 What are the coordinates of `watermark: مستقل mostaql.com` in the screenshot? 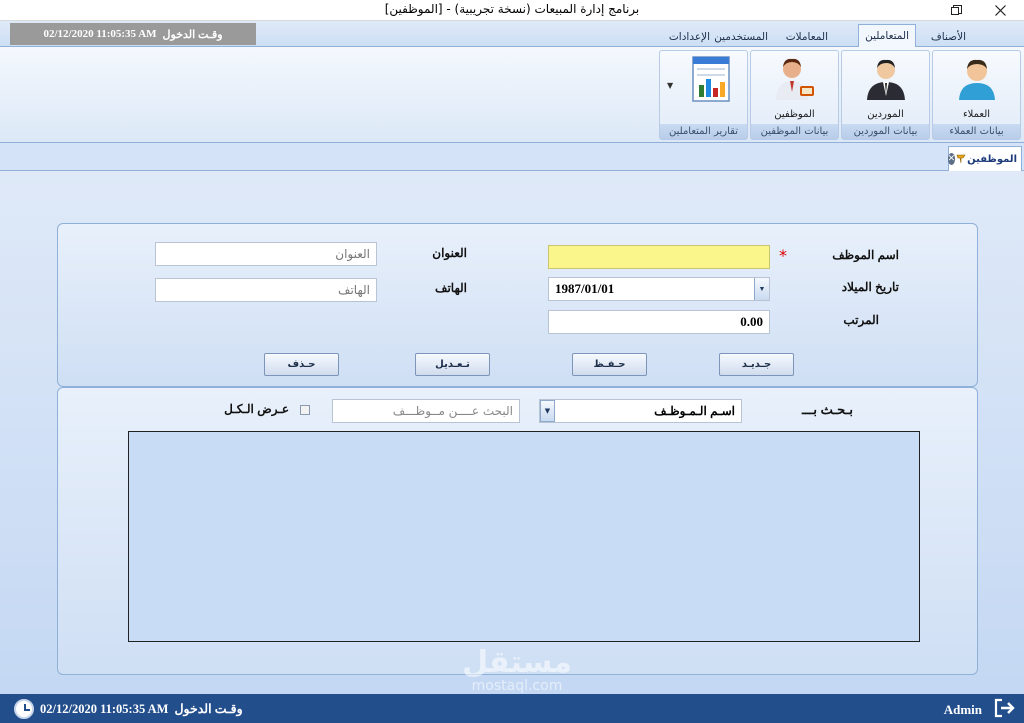 It's located at (517, 670).